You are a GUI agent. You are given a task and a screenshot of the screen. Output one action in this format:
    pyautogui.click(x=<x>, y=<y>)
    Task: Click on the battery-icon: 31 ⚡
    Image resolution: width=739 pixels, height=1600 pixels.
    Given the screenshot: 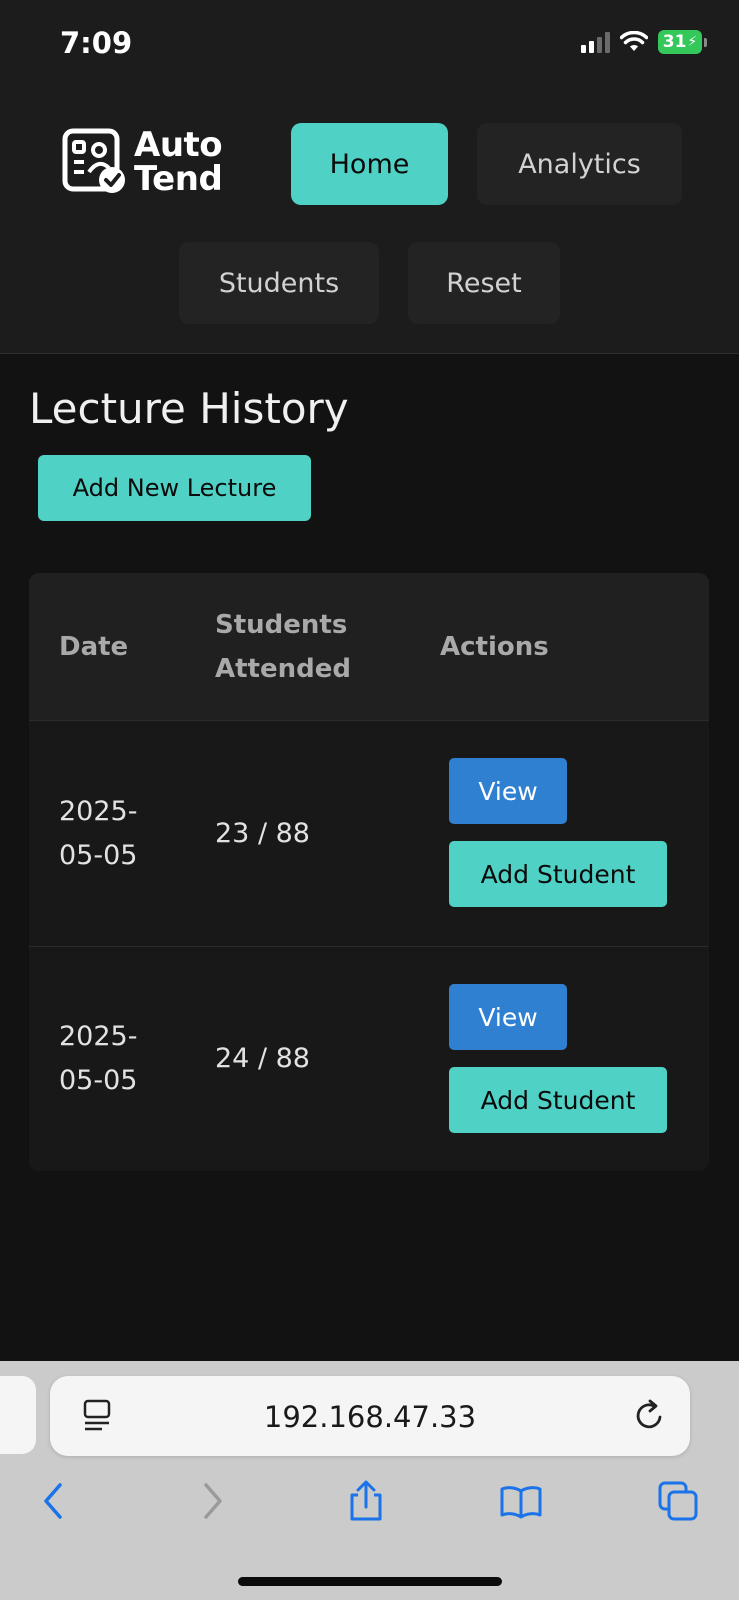 What is the action you would take?
    pyautogui.click(x=682, y=42)
    